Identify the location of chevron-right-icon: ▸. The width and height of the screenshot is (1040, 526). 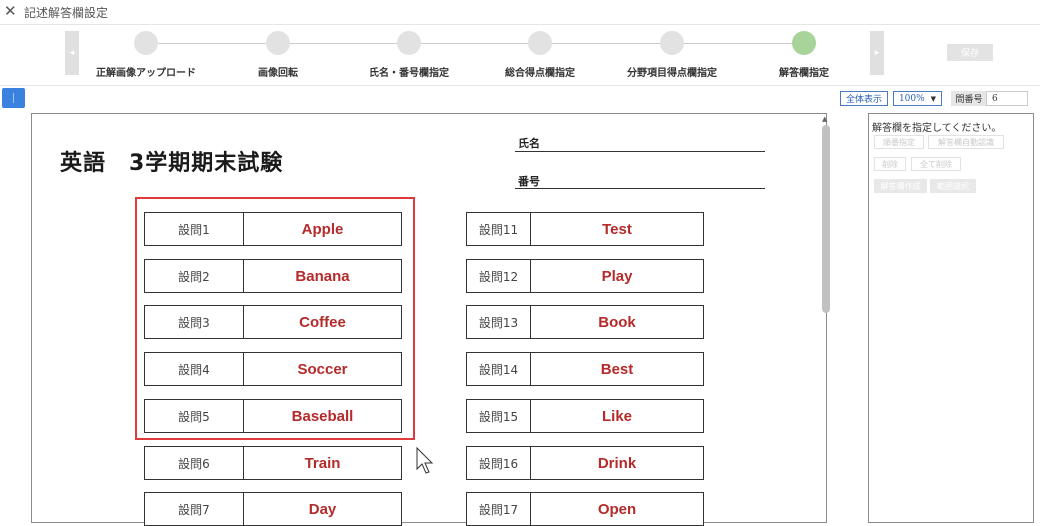
(877, 53).